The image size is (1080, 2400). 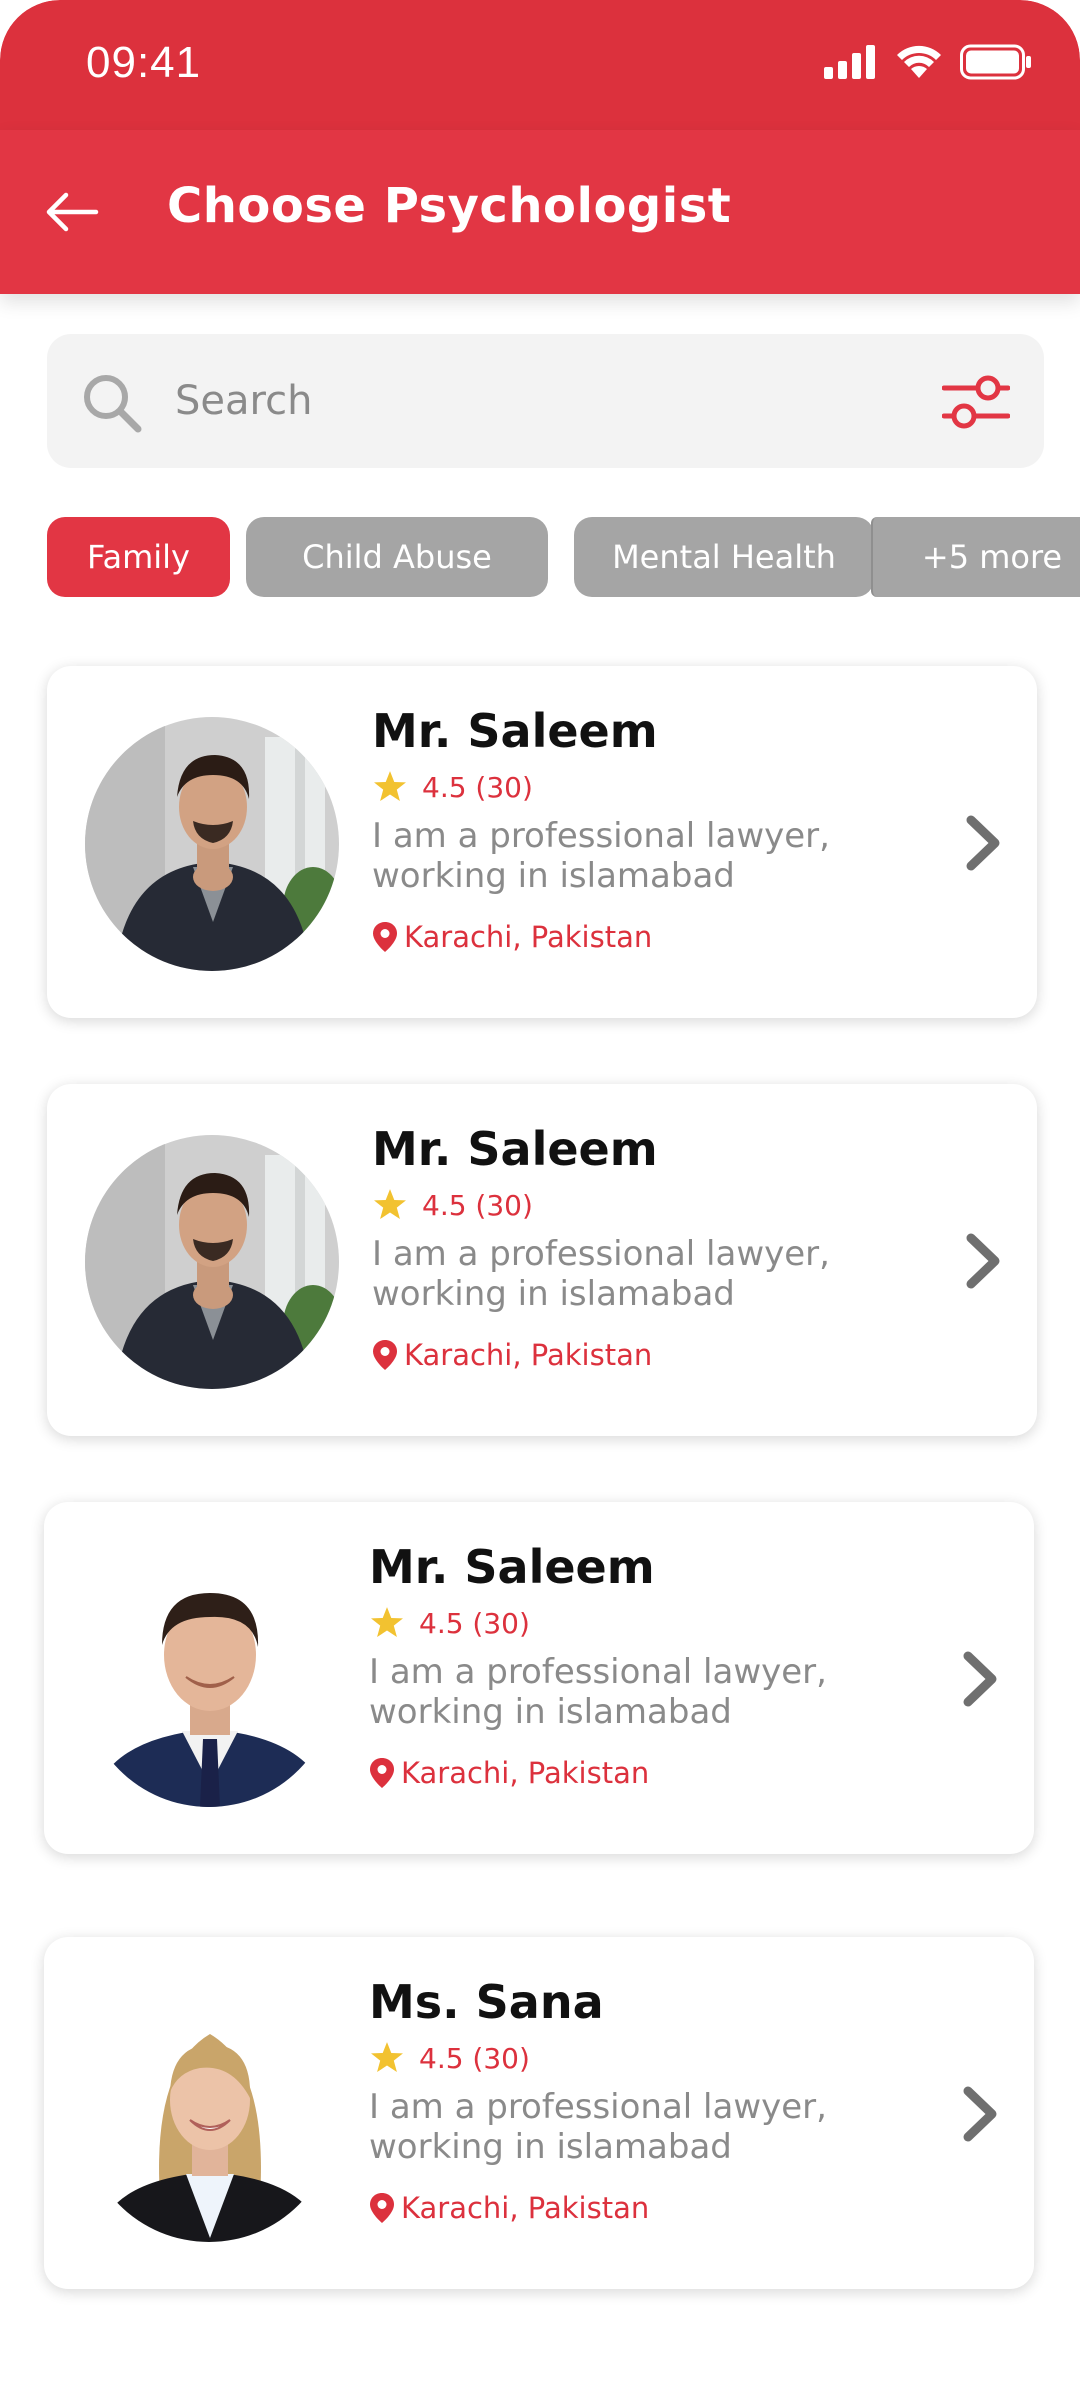 What do you see at coordinates (975, 557) in the screenshot?
I see `chip-more: +5 more` at bounding box center [975, 557].